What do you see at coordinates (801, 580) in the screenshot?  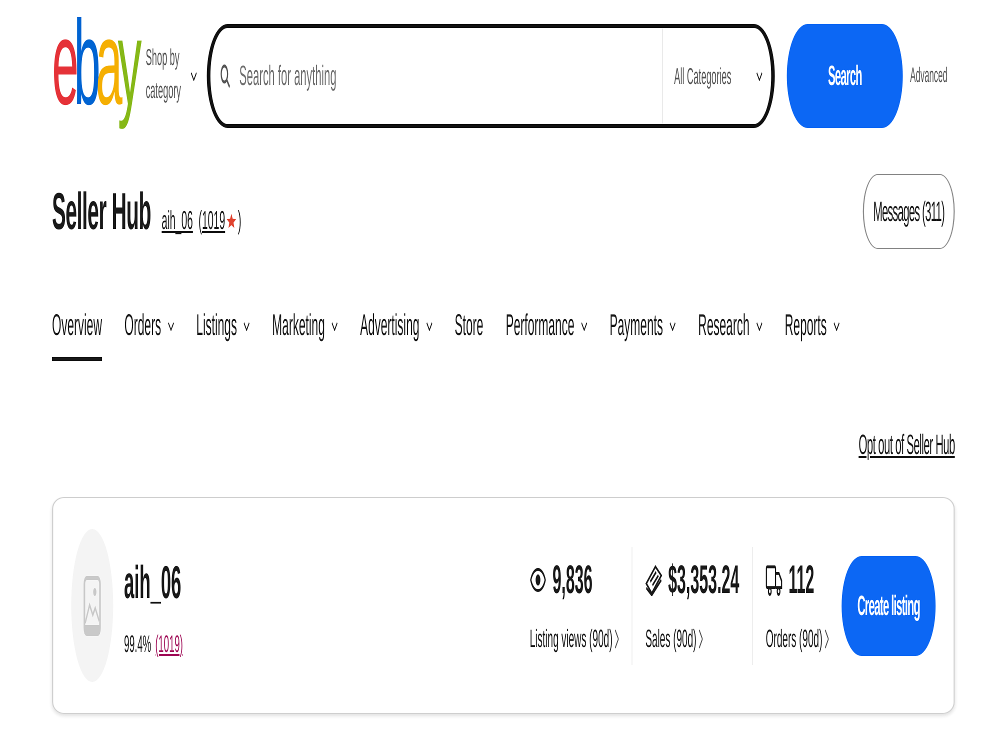 I see `stat-value: 112` at bounding box center [801, 580].